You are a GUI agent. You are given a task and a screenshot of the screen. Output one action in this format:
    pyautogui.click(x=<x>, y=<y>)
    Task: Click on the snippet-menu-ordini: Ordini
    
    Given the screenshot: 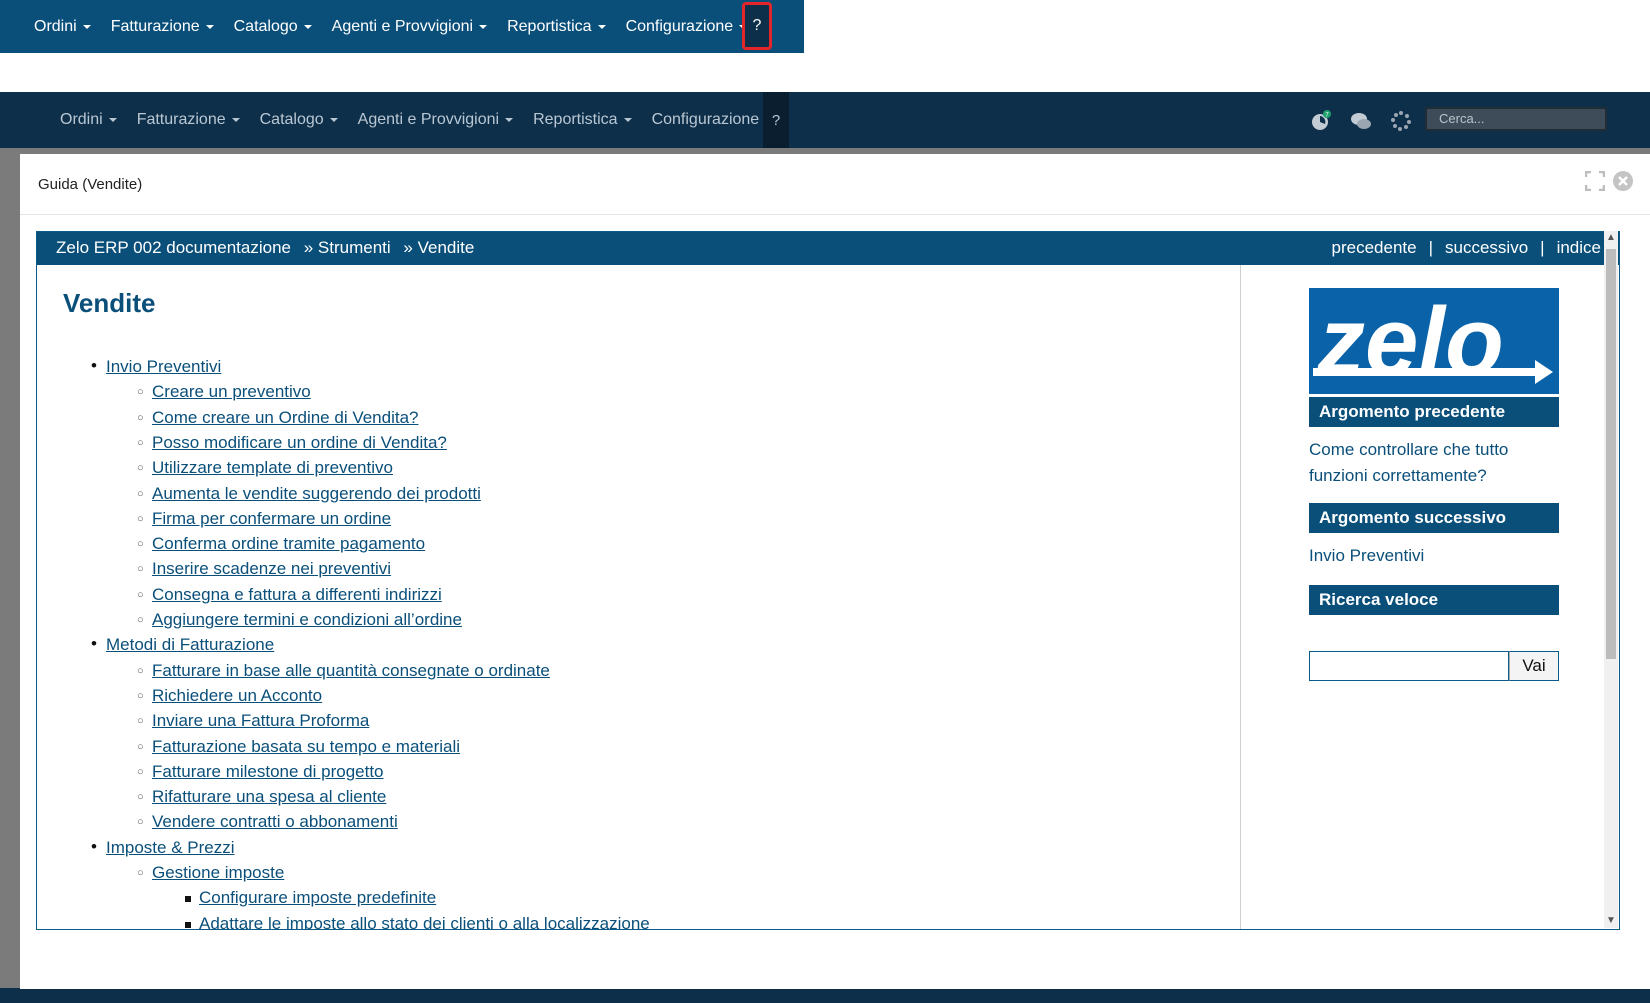 What is the action you would take?
    pyautogui.click(x=62, y=27)
    